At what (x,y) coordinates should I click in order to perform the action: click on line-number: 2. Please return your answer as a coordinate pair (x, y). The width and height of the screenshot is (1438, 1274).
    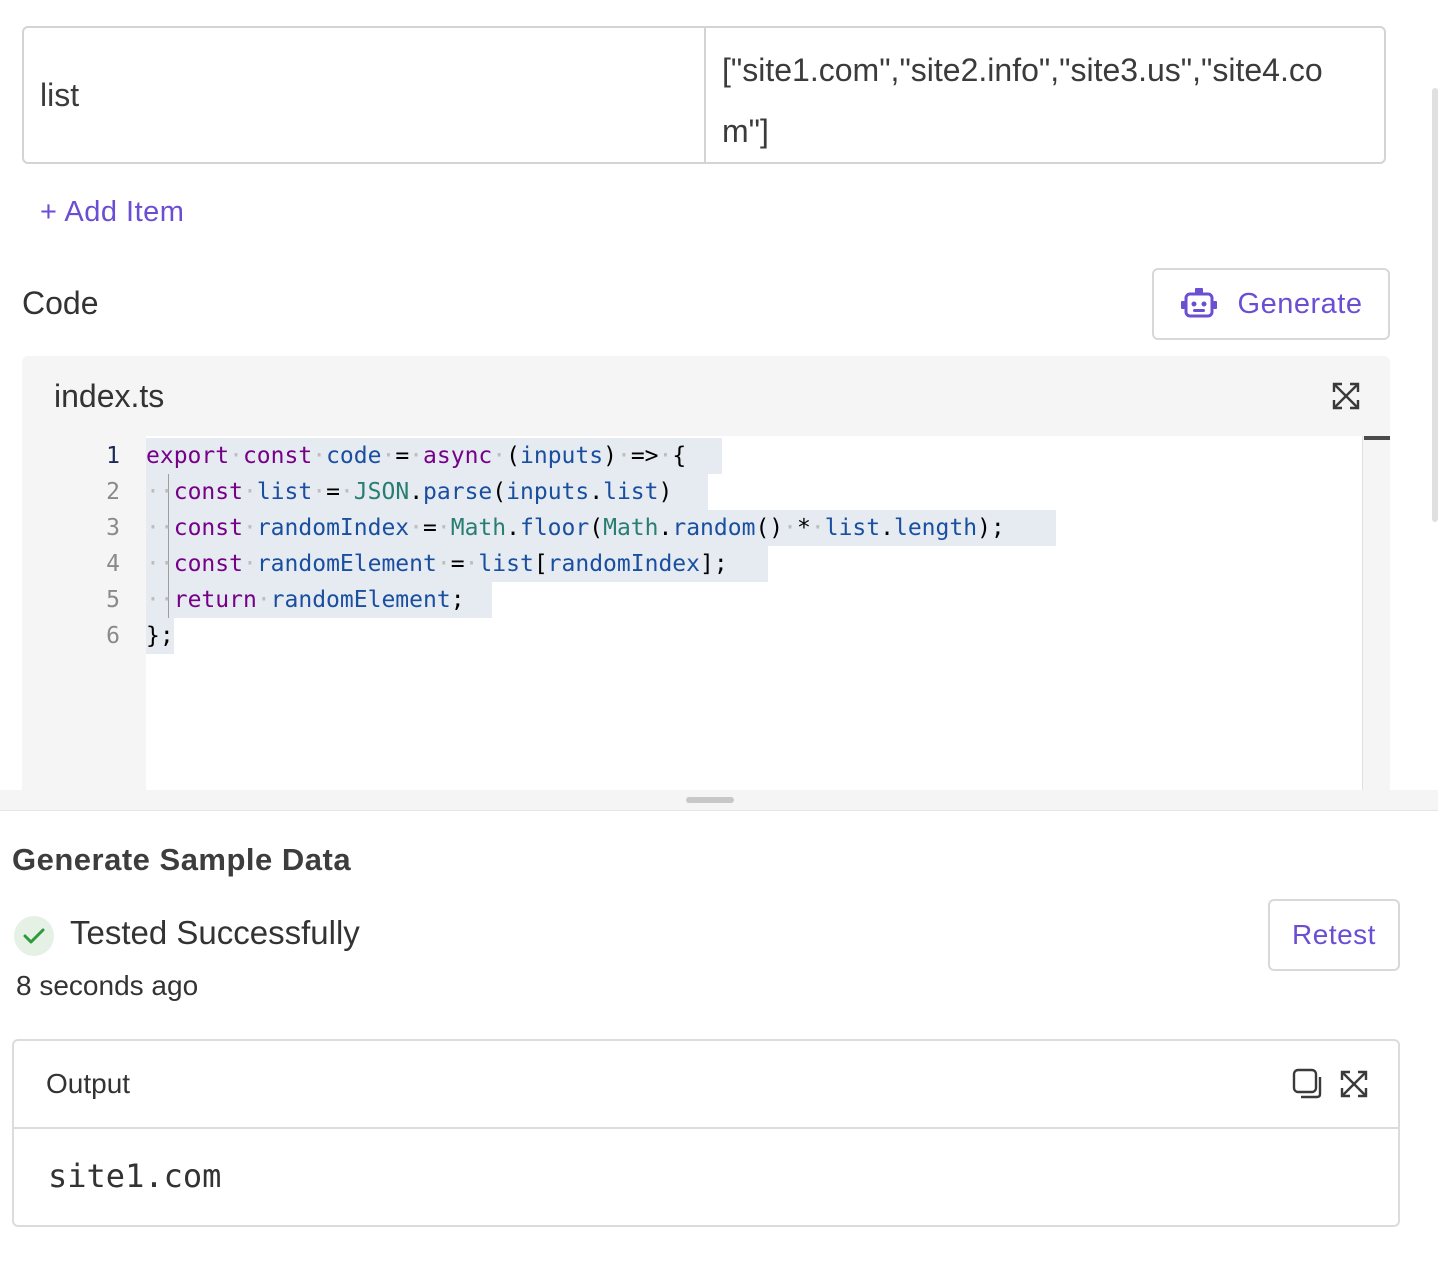
    Looking at the image, I should click on (113, 492).